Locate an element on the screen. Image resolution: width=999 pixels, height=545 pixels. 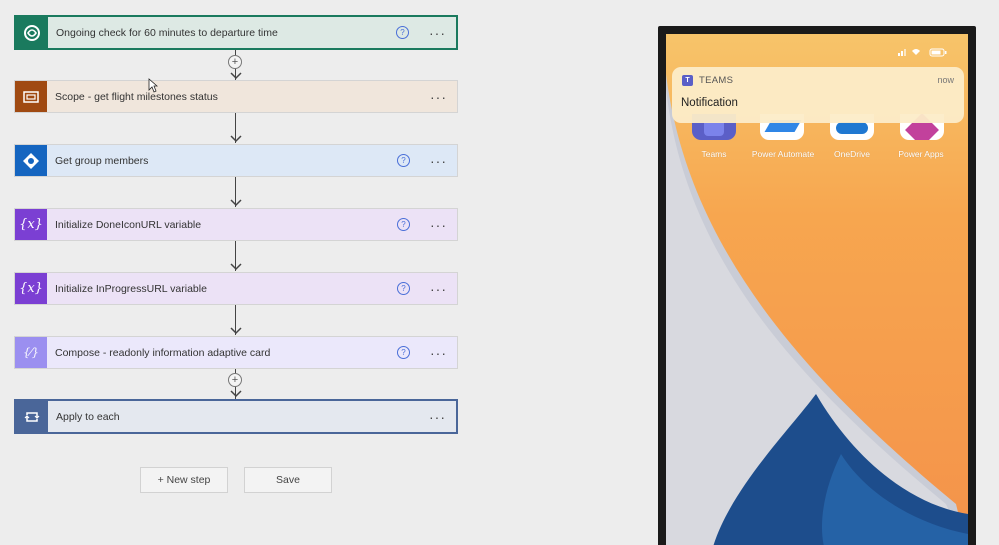
app-label: OneDrive is located at coordinates (852, 154).